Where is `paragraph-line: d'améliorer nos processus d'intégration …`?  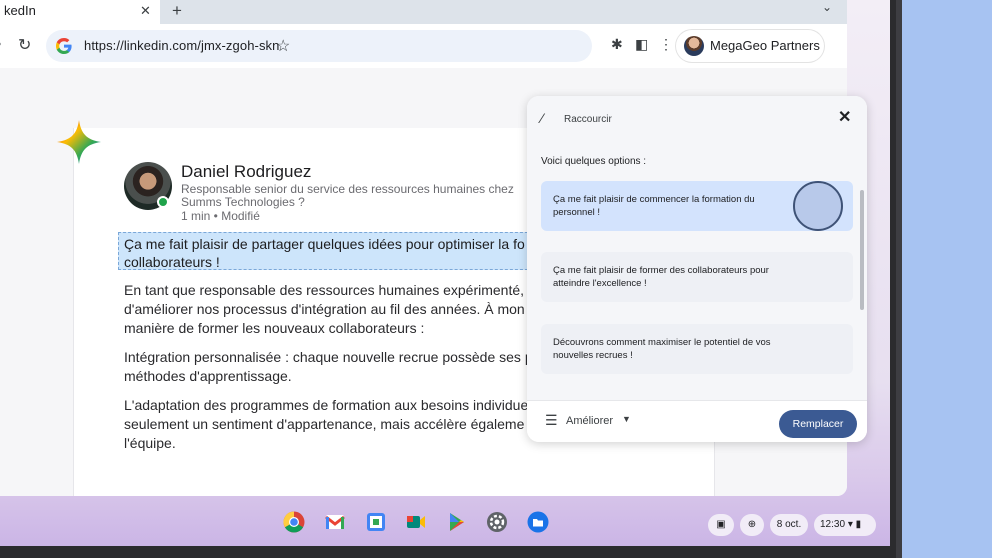 paragraph-line: d'améliorer nos processus d'intégration … is located at coordinates (330, 309).